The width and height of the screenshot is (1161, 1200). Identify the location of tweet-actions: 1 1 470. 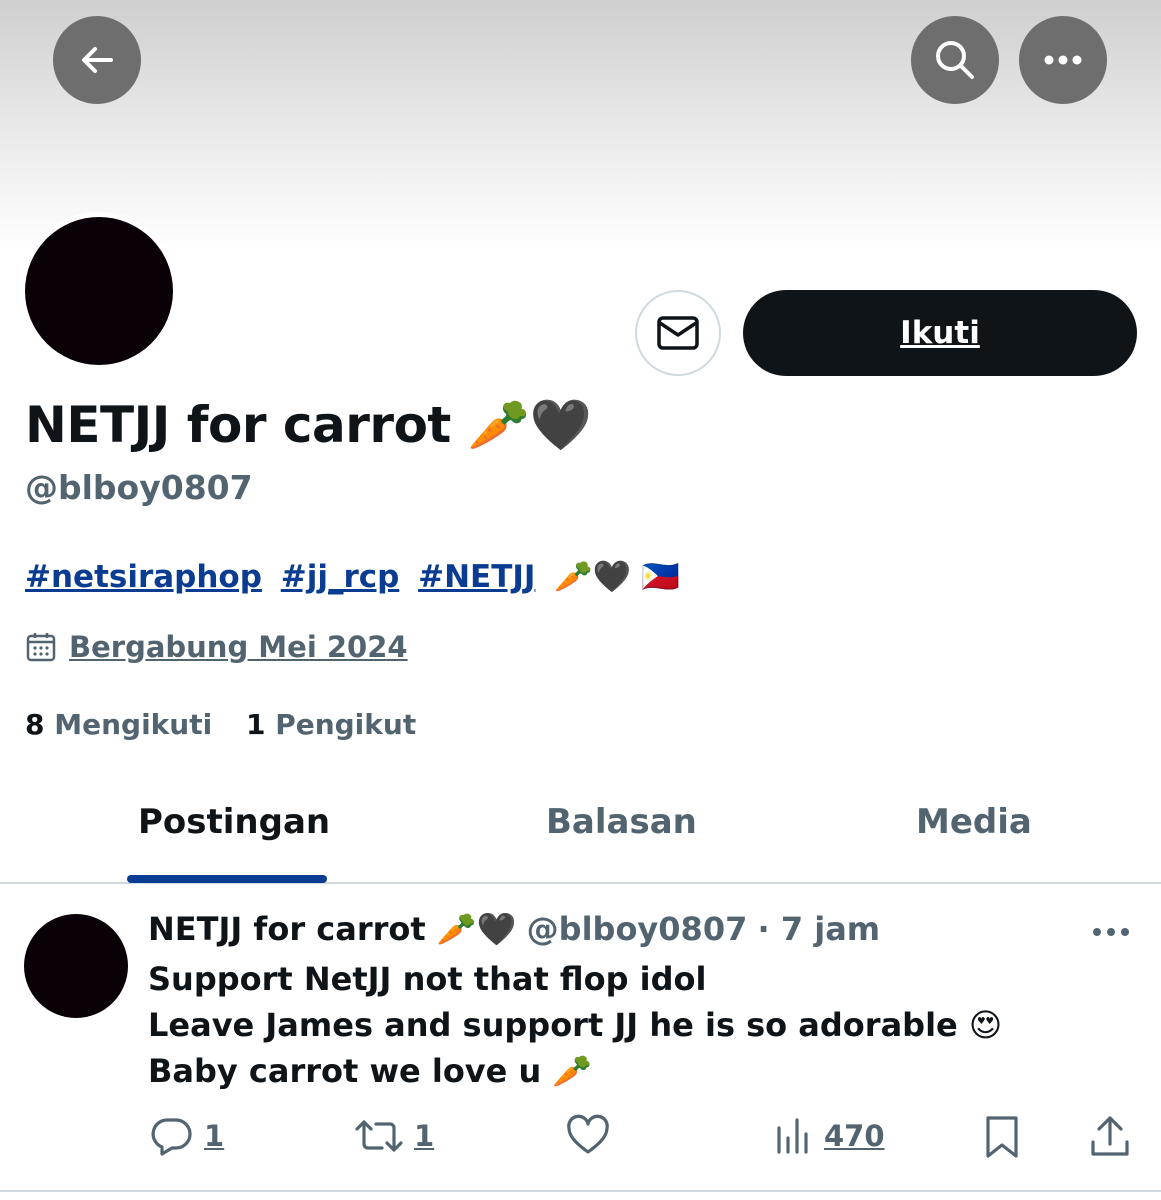
(580, 1139).